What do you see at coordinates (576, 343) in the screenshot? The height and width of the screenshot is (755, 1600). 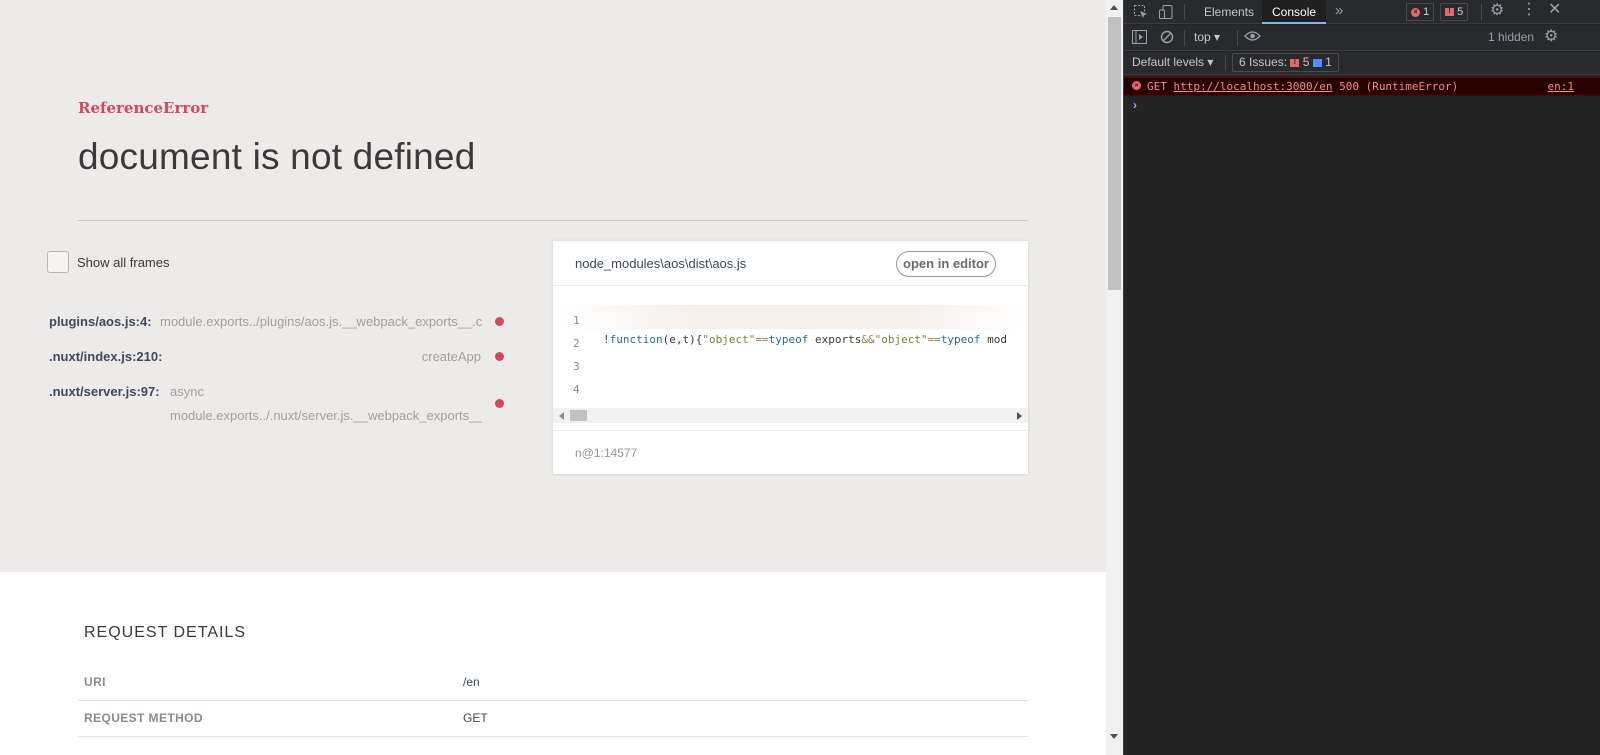 I see `line-number: 2` at bounding box center [576, 343].